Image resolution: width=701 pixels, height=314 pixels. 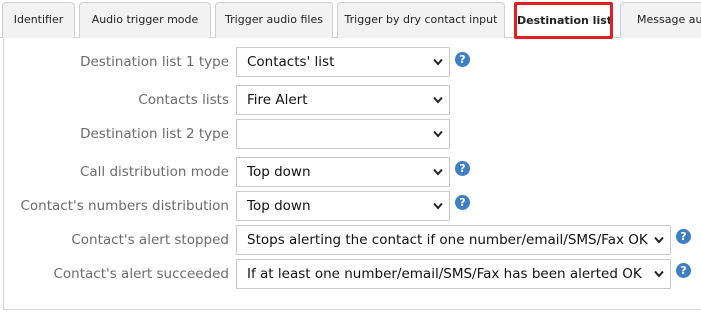 What do you see at coordinates (279, 206) in the screenshot?
I see `contacts-numbers-distribution-value: Top down` at bounding box center [279, 206].